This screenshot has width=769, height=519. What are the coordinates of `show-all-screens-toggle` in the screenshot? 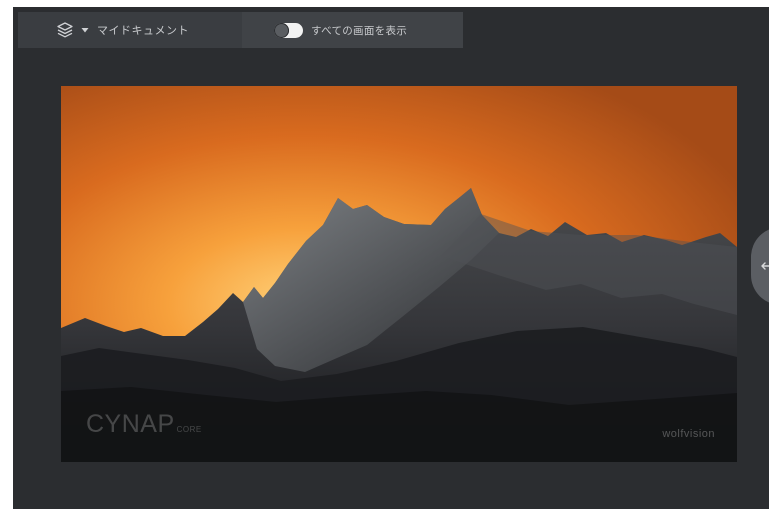 It's located at (288, 30).